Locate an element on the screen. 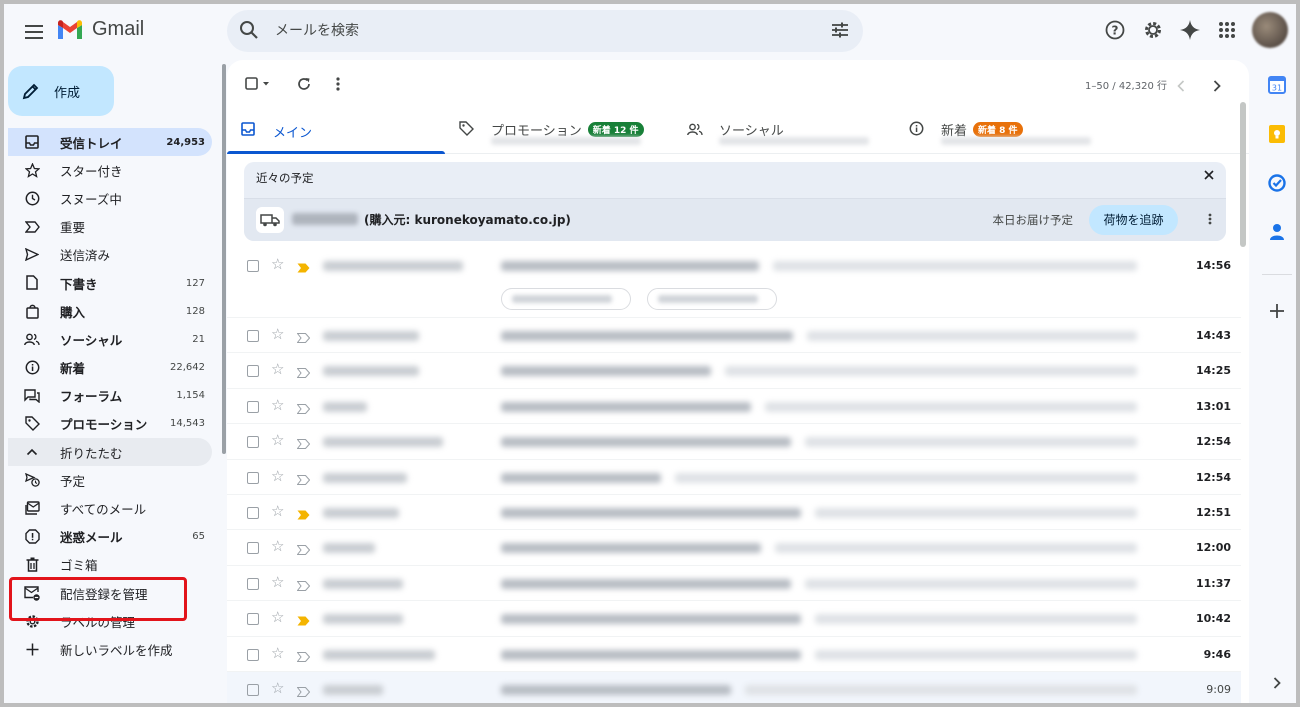  sidebar-item: スヌーズ中 is located at coordinates (110, 198).